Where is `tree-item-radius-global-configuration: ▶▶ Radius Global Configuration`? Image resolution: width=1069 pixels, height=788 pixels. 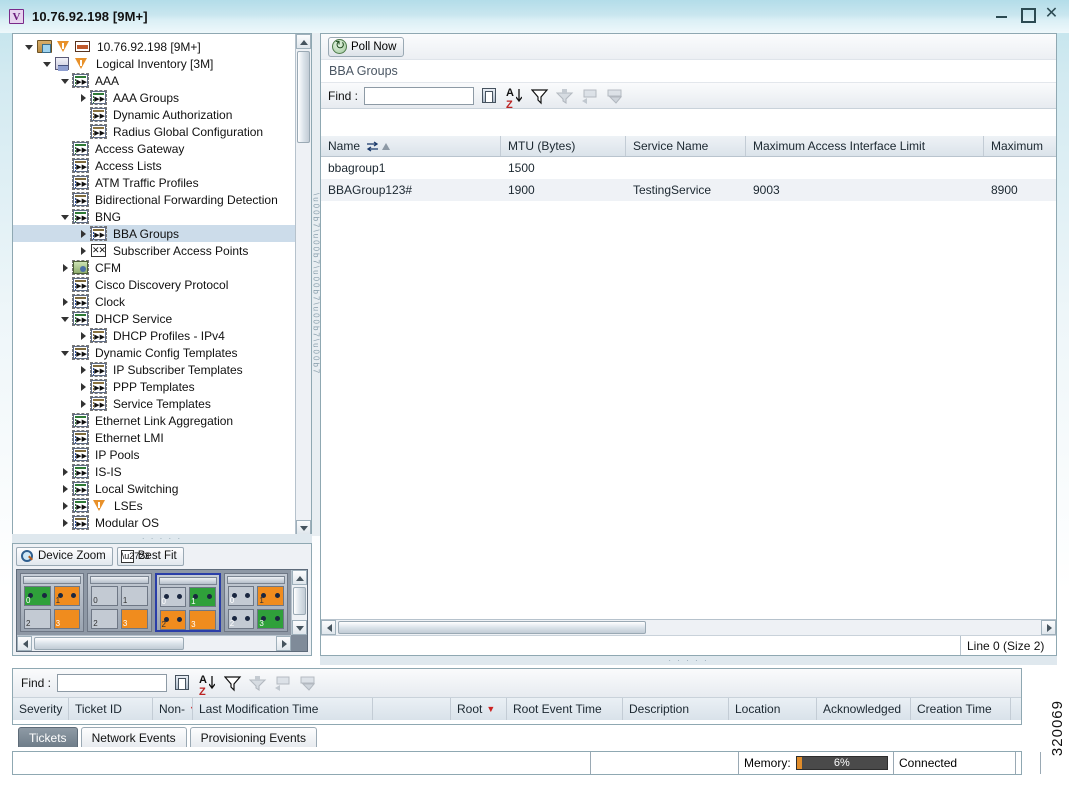 tree-item-radius-global-configuration: ▶▶ Radius Global Configuration is located at coordinates (154, 131).